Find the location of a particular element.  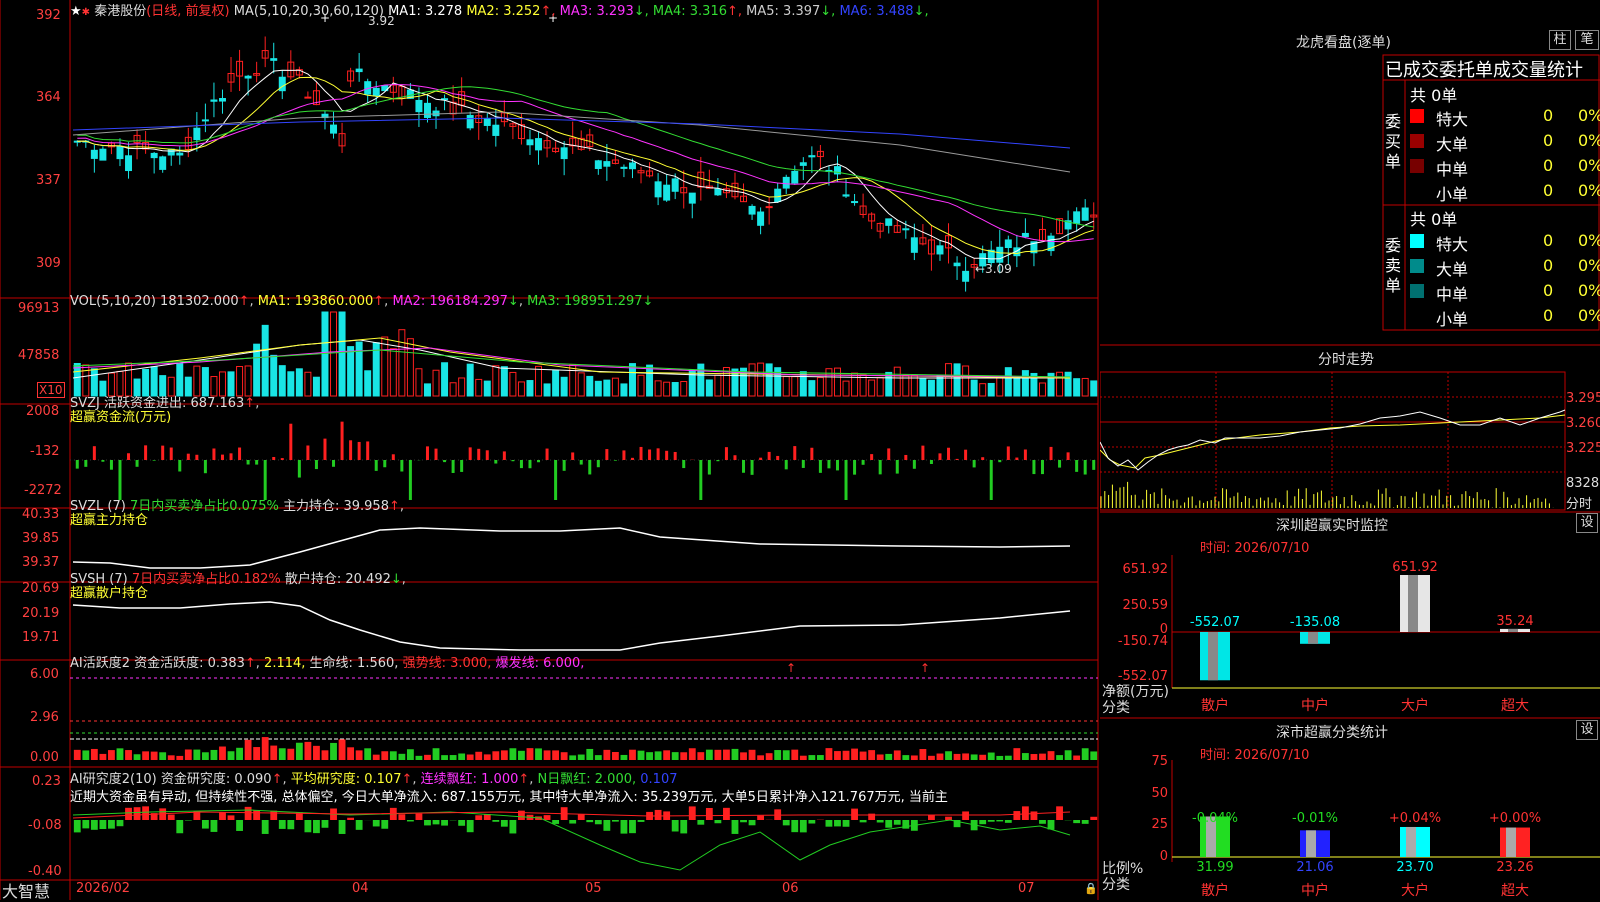

class-value: 23.26 is located at coordinates (1514, 867).